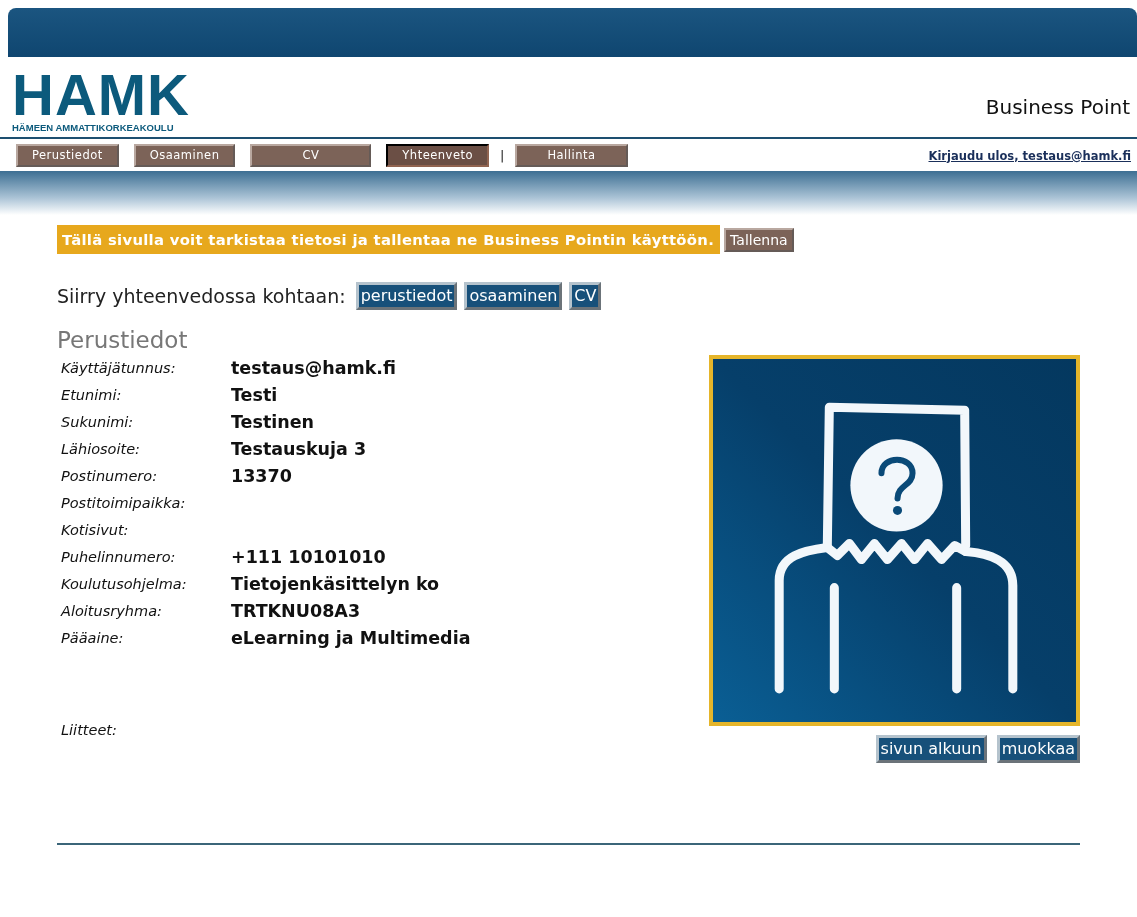 This screenshot has height=917, width=1137. Describe the element at coordinates (119, 557) in the screenshot. I see `field-label: Puhelinnumero:` at that location.